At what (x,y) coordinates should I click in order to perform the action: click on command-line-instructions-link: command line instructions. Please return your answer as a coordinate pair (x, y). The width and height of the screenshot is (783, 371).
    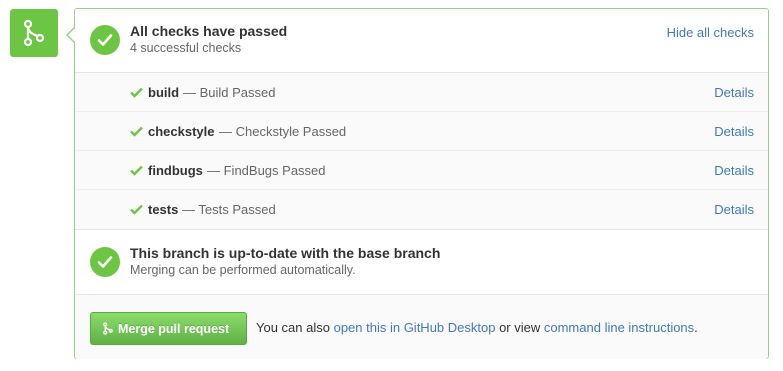
    Looking at the image, I should click on (619, 327).